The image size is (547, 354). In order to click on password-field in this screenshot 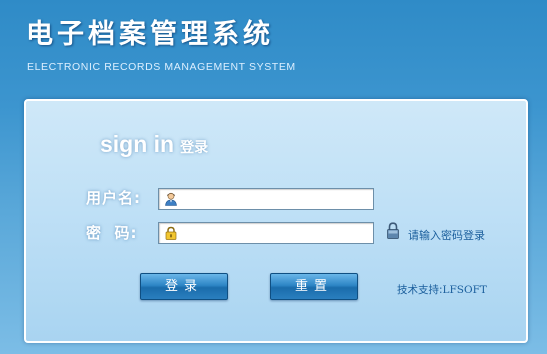, I will do `click(266, 233)`.